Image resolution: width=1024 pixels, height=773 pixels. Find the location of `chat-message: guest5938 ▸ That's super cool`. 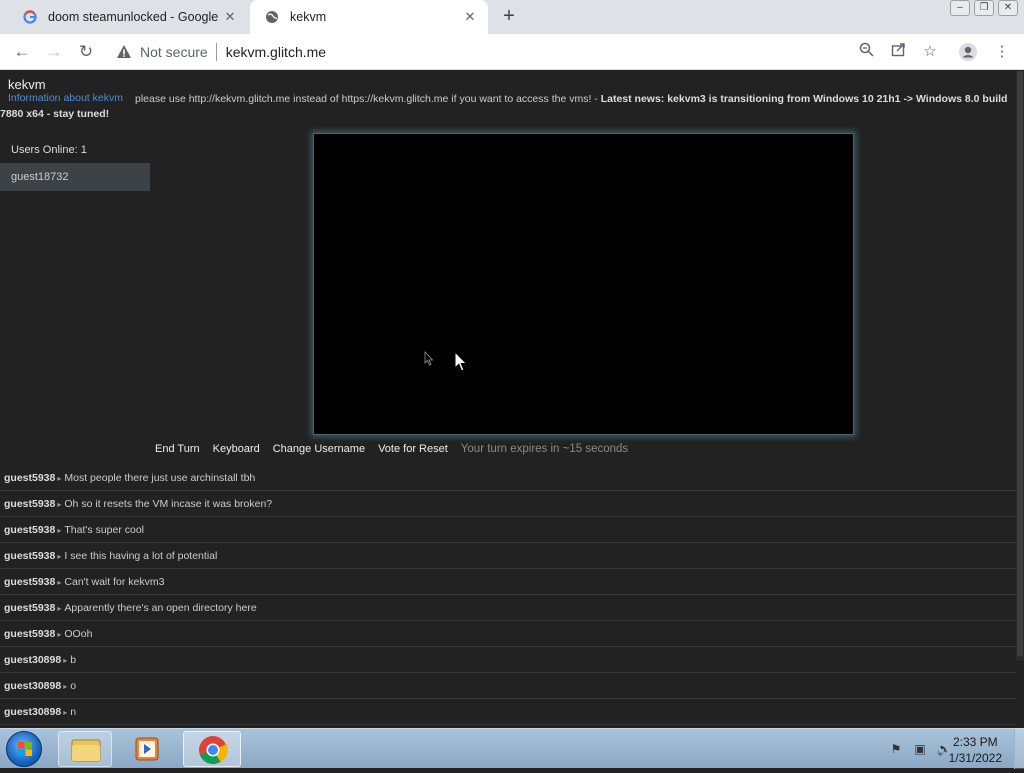

chat-message: guest5938 ▸ That's super cool is located at coordinates (508, 530).